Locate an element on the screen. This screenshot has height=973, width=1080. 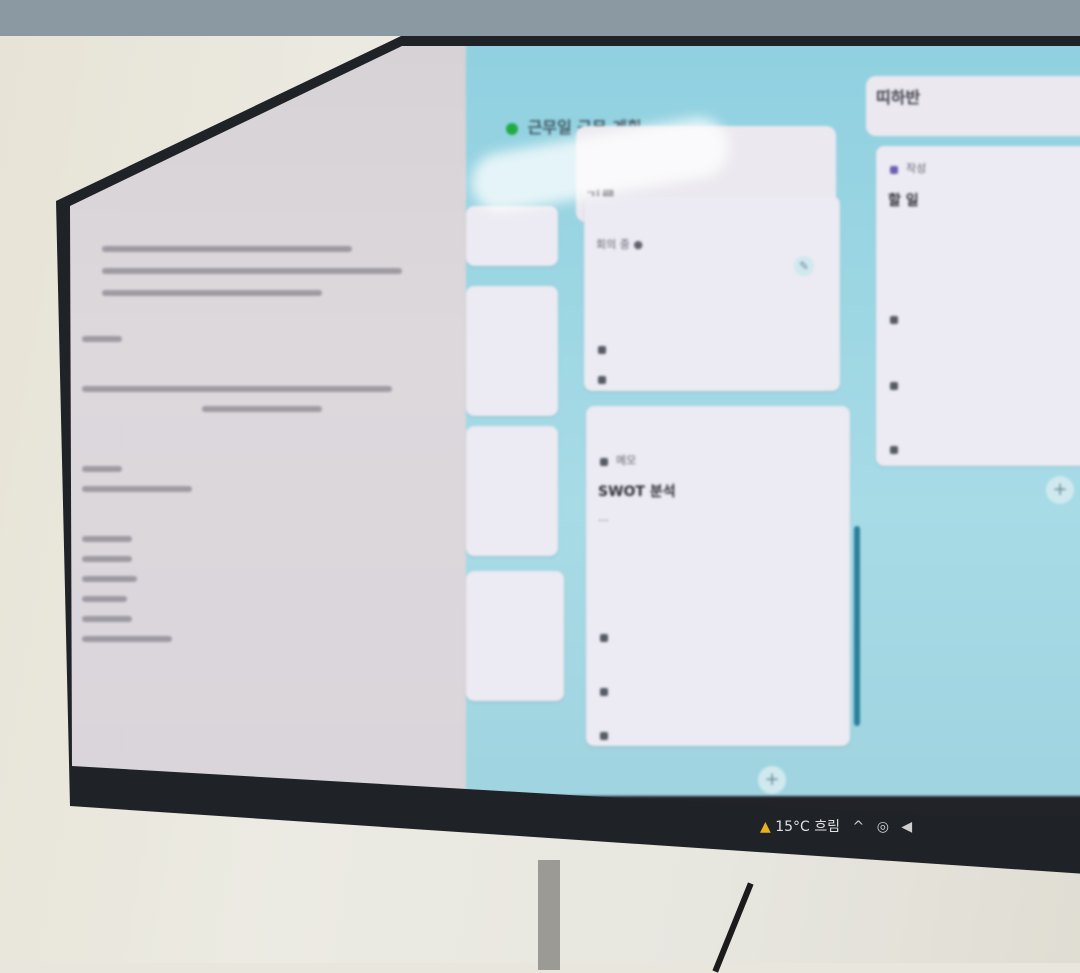
card-text: 회의 중 ● is located at coordinates (619, 244).